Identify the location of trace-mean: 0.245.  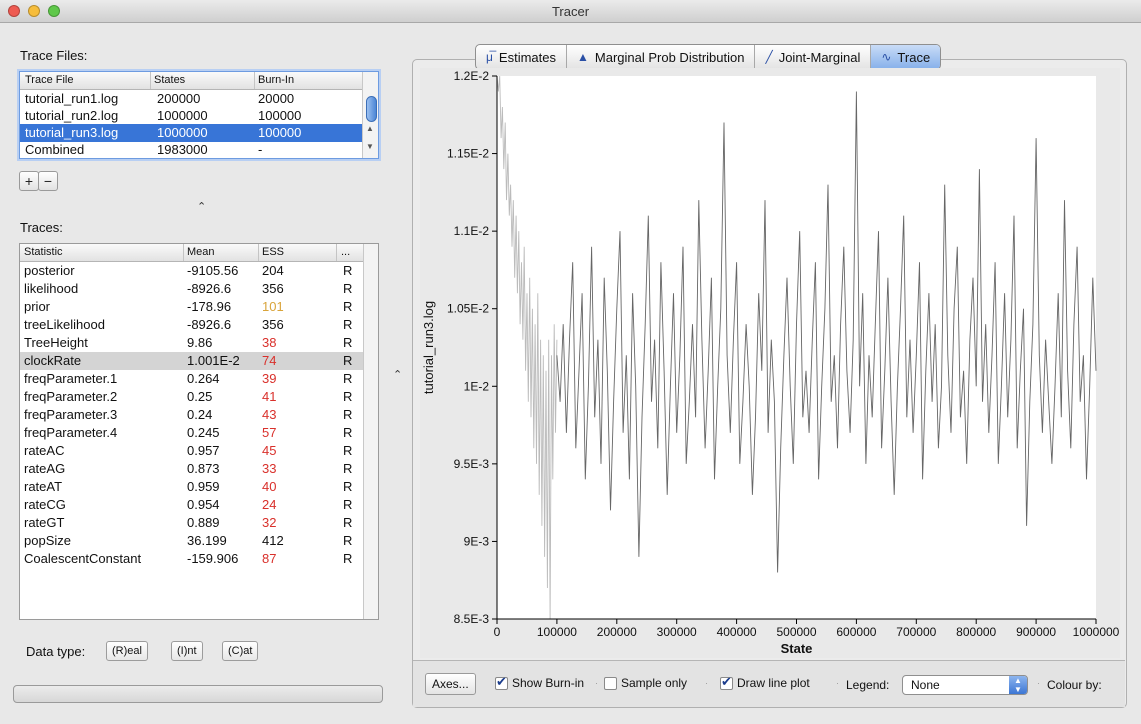
(203, 432).